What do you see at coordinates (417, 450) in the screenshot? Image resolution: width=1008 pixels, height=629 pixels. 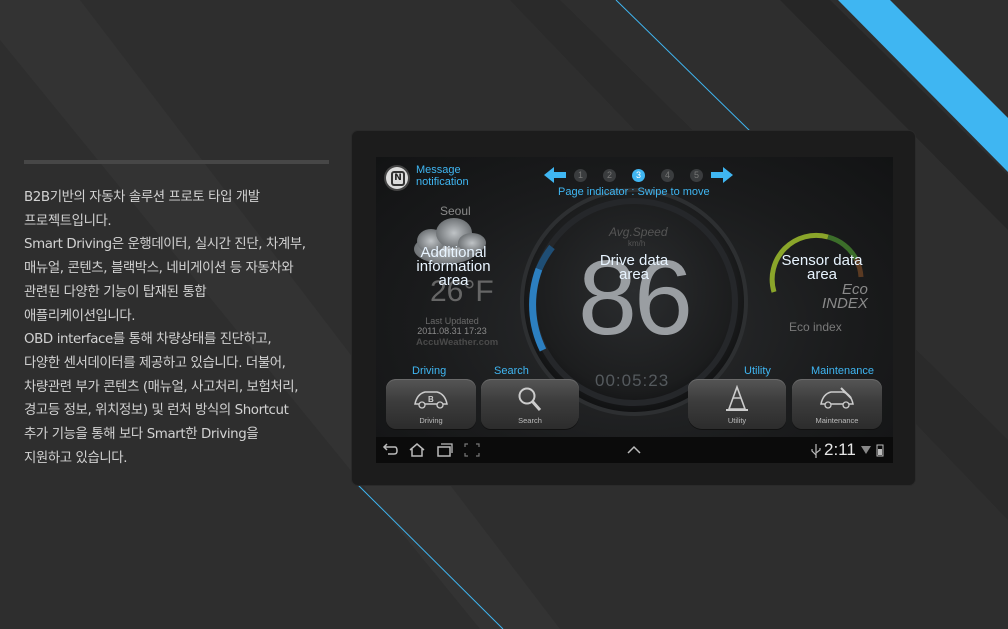 I see `home-icon` at bounding box center [417, 450].